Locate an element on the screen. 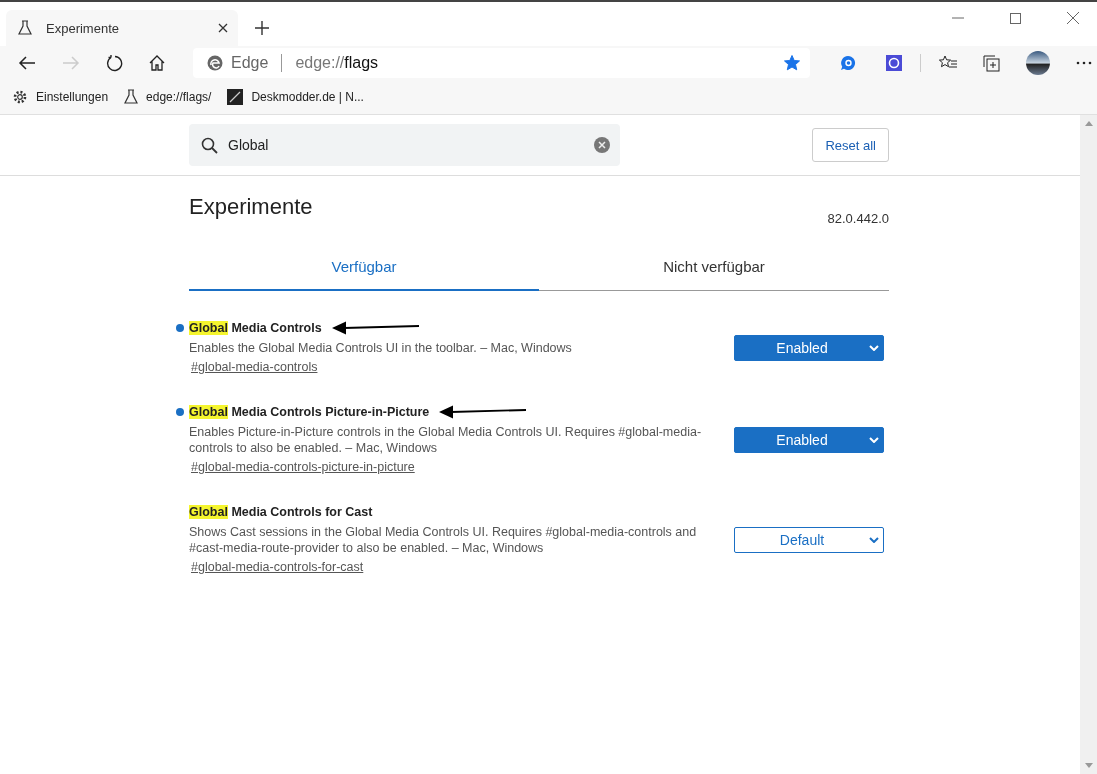 Image resolution: width=1097 pixels, height=774 pixels. flags-tab: Nicht verfügbar is located at coordinates (714, 268).